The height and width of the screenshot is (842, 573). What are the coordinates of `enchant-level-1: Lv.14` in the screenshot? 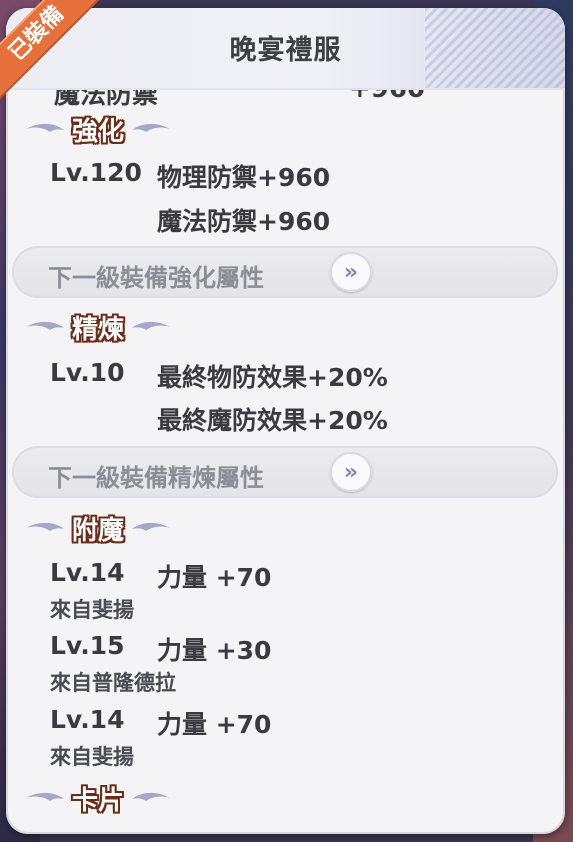 It's located at (87, 572).